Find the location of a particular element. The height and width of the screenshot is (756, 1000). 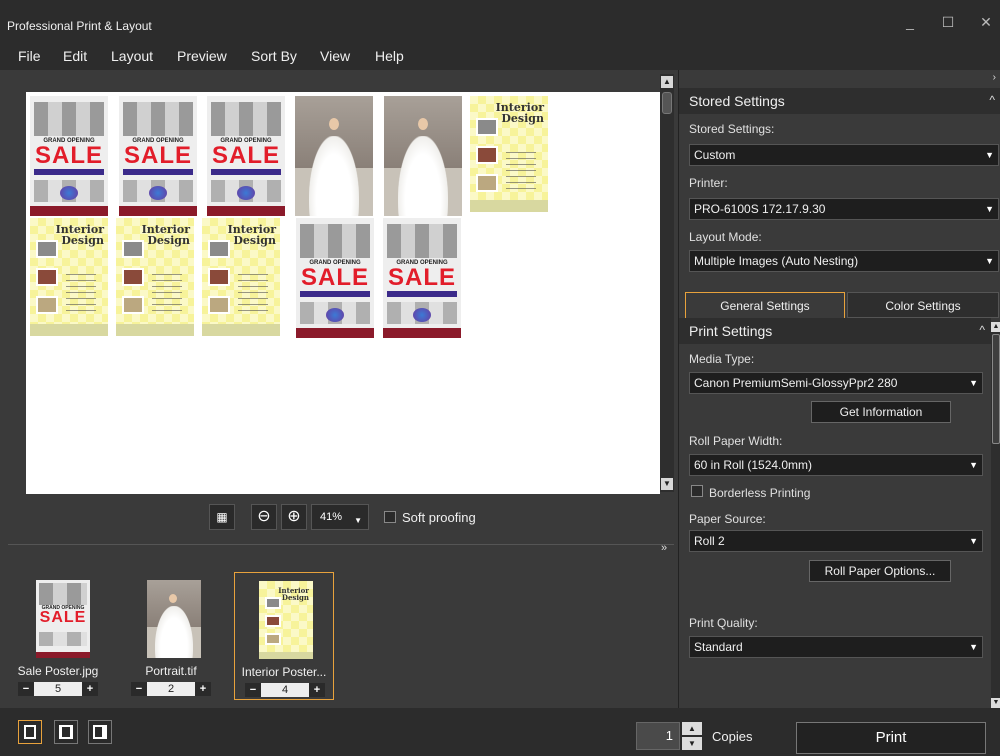

spin-down-icon: ▼ is located at coordinates (692, 743).